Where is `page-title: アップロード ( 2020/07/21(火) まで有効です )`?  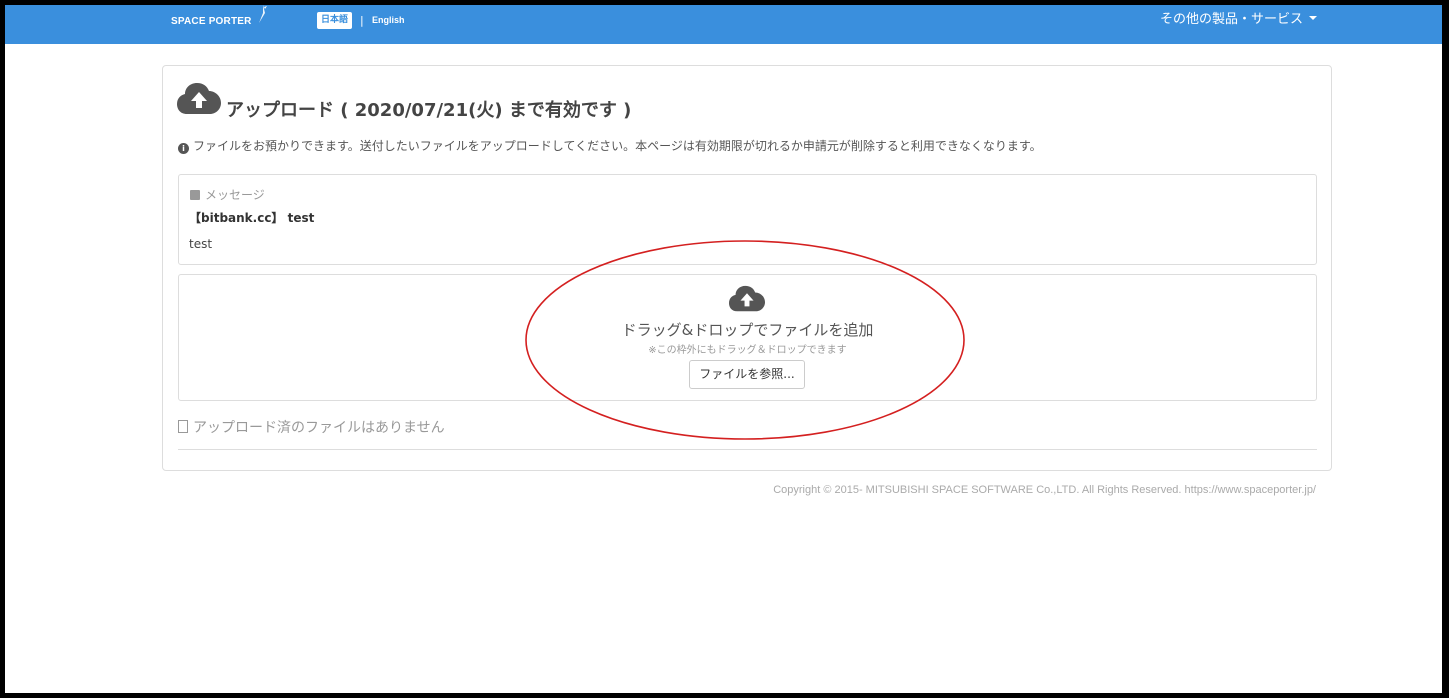 page-title: アップロード ( 2020/07/21(火) まで有効です ) is located at coordinates (429, 110).